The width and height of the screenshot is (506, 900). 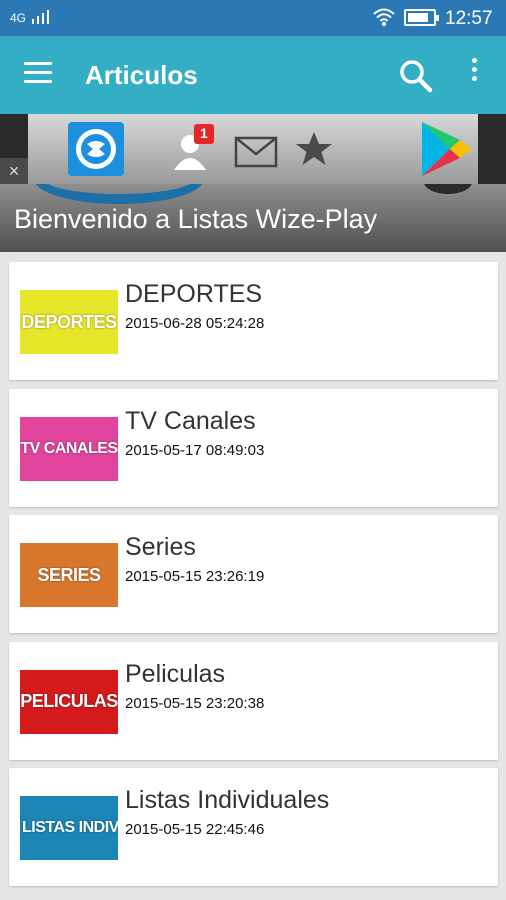 I want to click on security-app-icon, so click(x=96, y=149).